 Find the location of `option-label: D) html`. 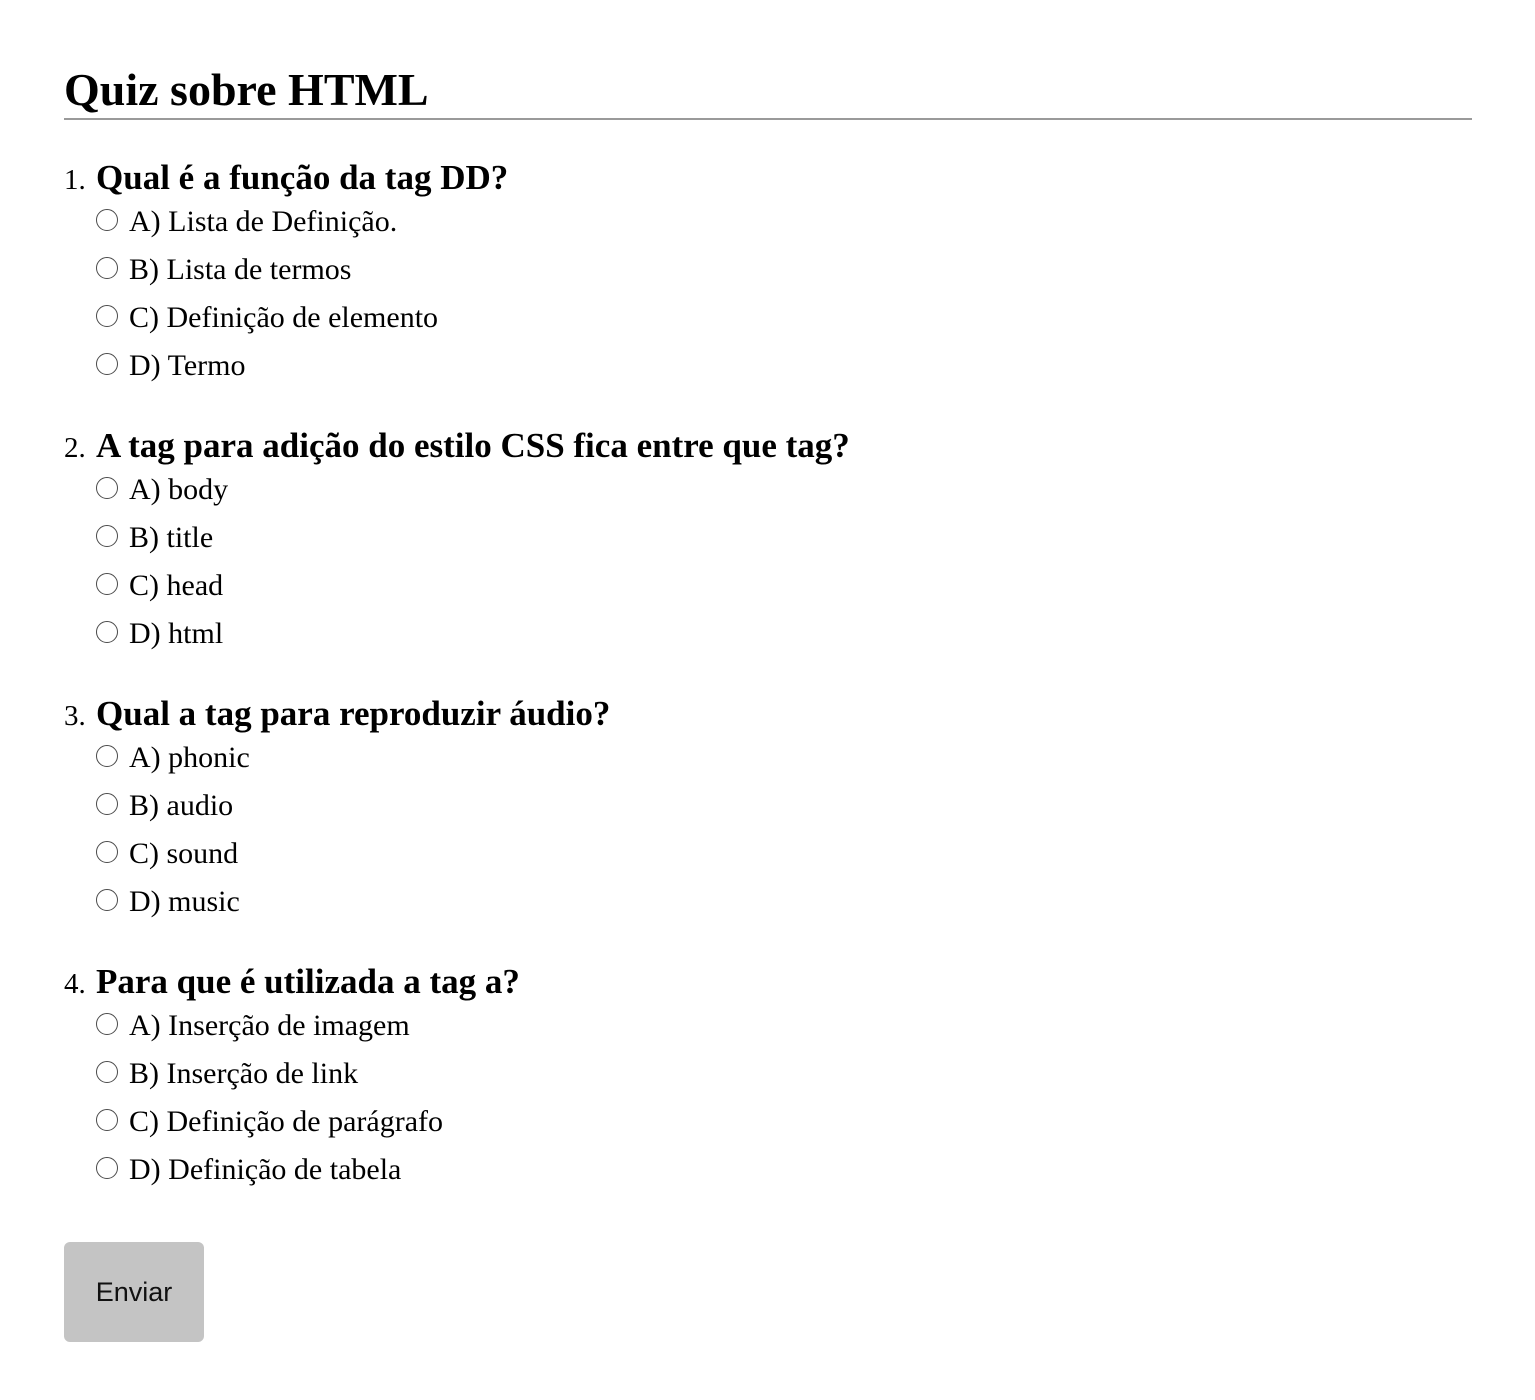

option-label: D) html is located at coordinates (176, 633).